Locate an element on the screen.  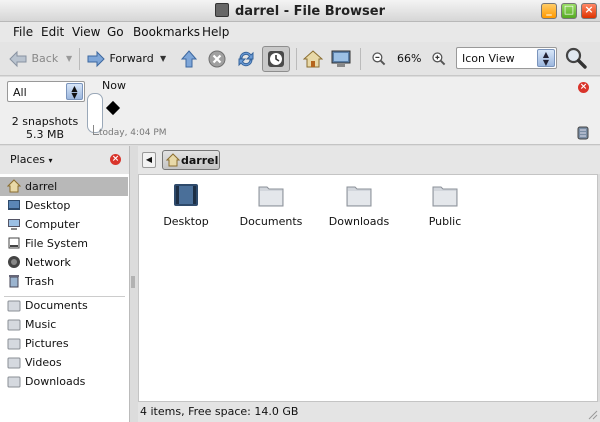
sidebar-item-computer: Computer is located at coordinates (64, 224).